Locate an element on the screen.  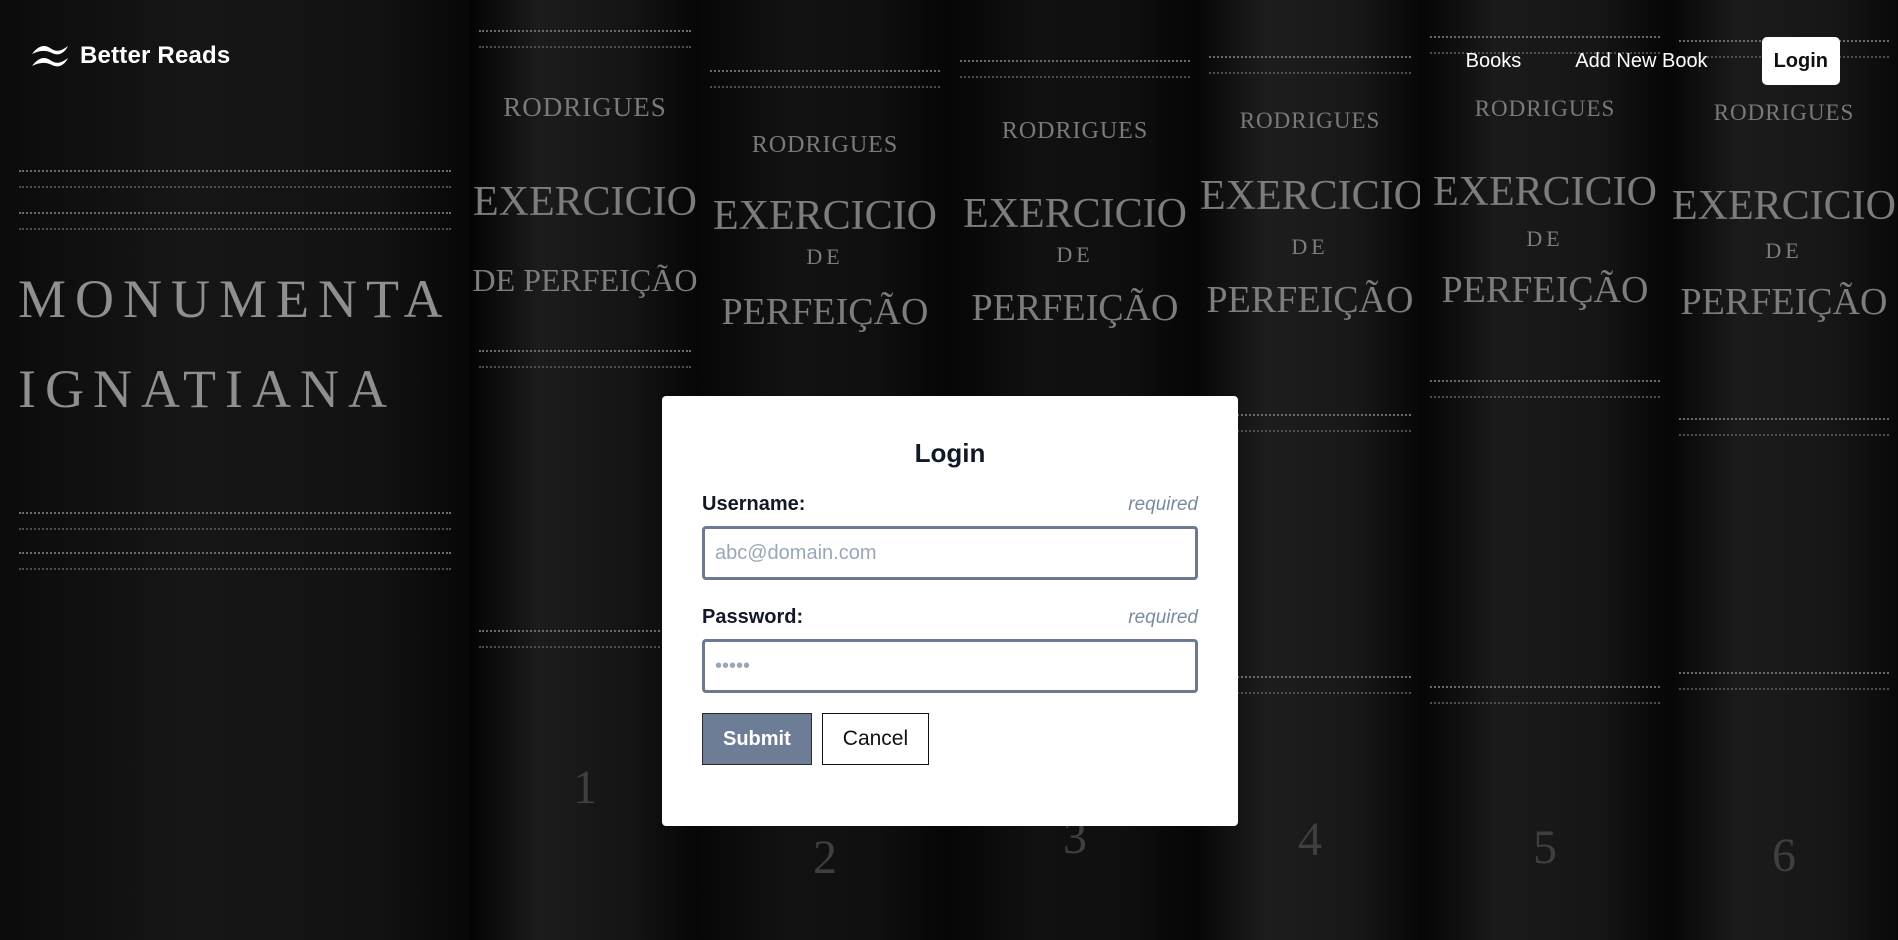
password-field-group: Password: required is located at coordinates (950, 649).